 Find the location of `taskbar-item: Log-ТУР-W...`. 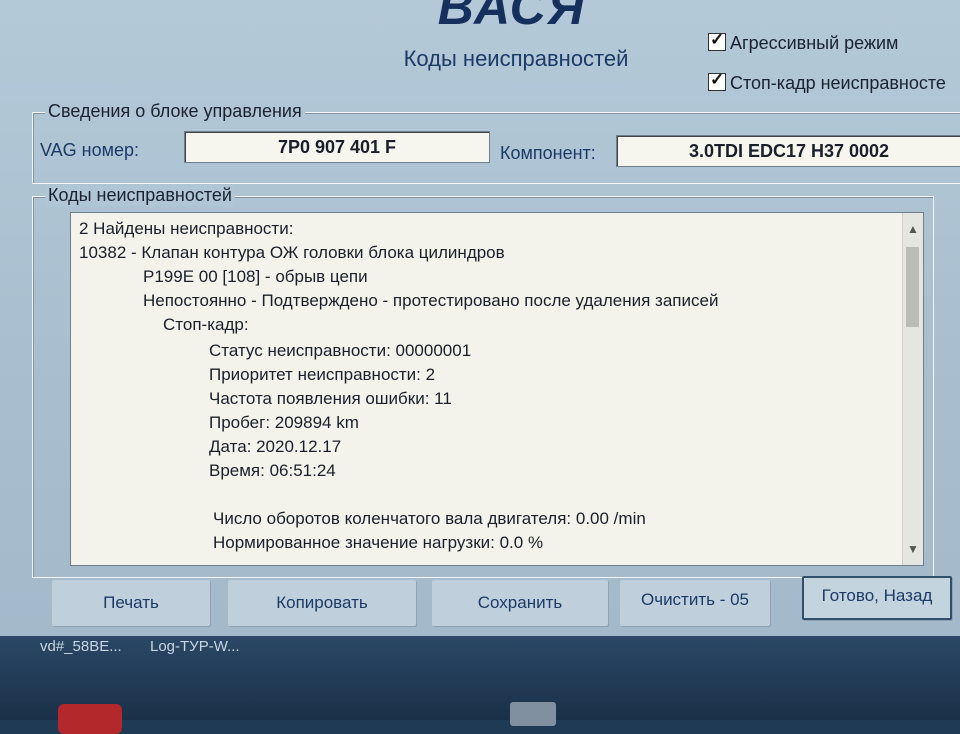

taskbar-item: Log-ТУР-W... is located at coordinates (195, 646).